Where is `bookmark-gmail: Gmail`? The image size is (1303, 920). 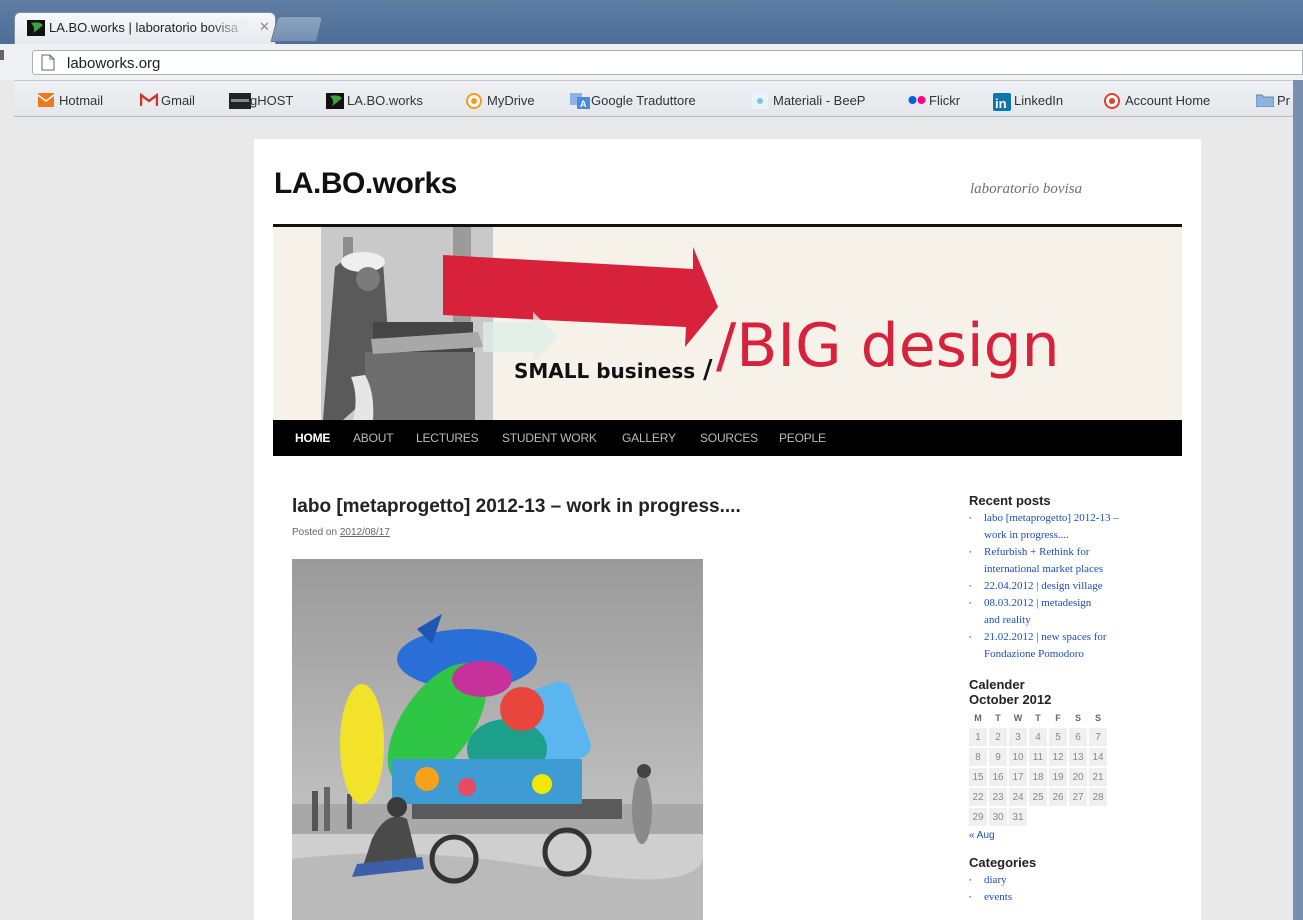 bookmark-gmail: Gmail is located at coordinates (167, 100).